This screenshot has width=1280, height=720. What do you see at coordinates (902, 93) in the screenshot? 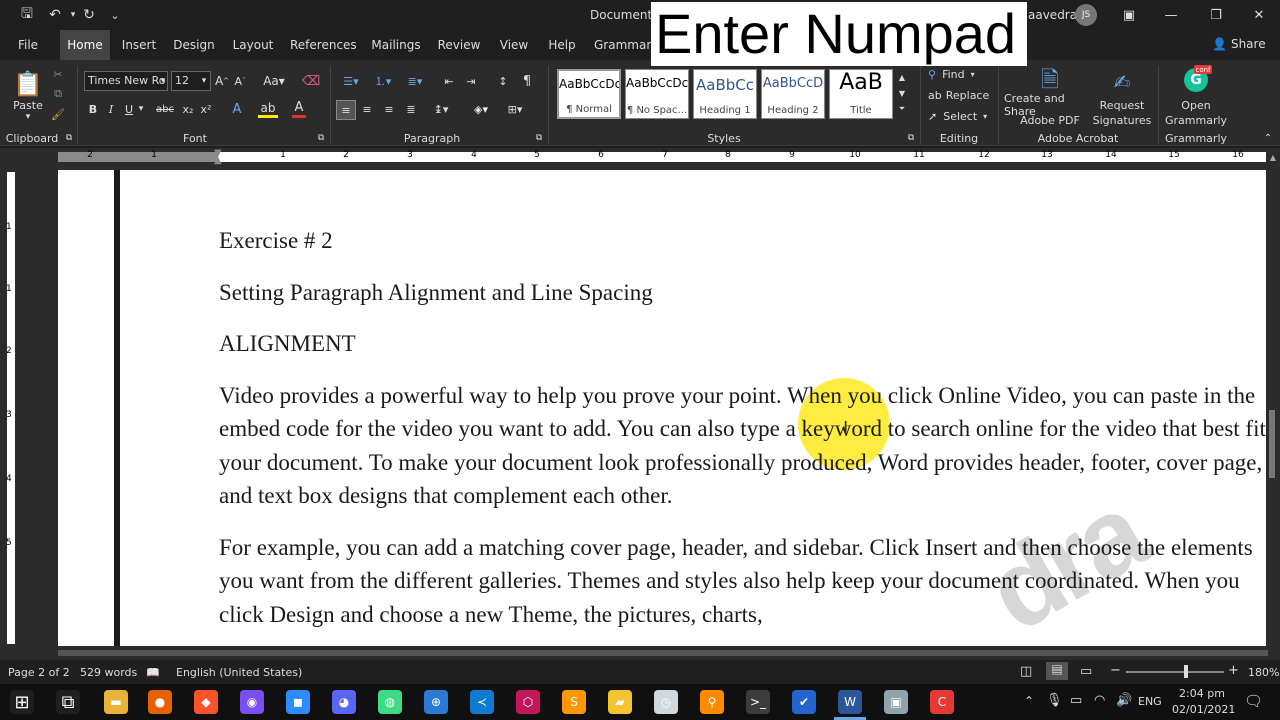
I see `styles-scroll-down-icon: ▼` at bounding box center [902, 93].